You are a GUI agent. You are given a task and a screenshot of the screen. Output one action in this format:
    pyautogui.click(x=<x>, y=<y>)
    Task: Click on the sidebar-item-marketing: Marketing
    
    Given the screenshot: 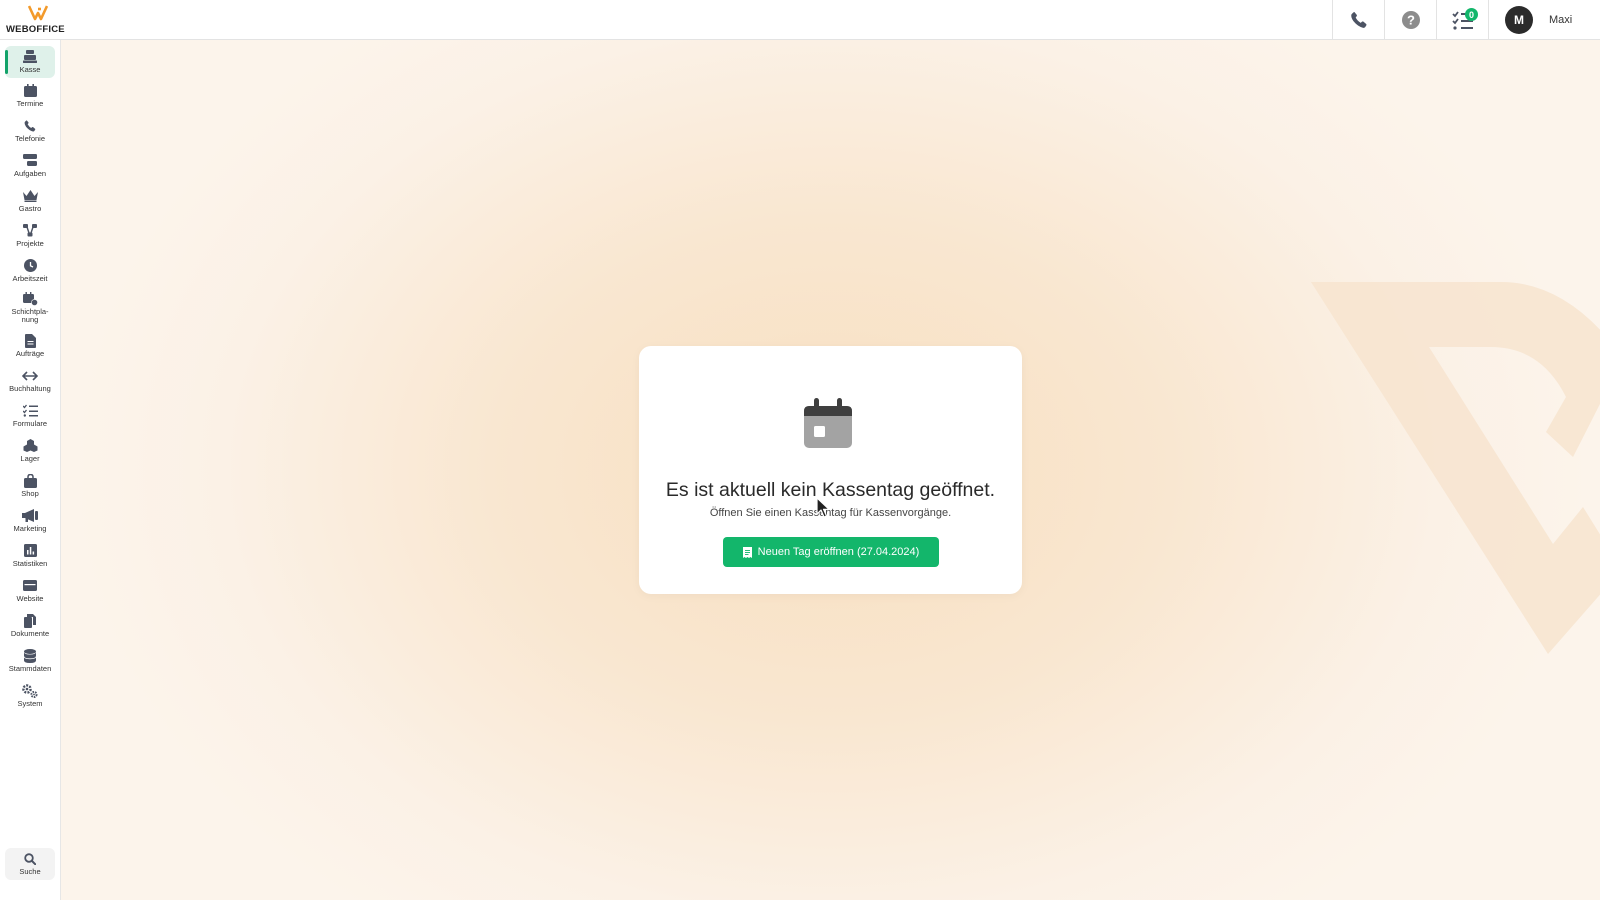 What is the action you would take?
    pyautogui.click(x=30, y=520)
    